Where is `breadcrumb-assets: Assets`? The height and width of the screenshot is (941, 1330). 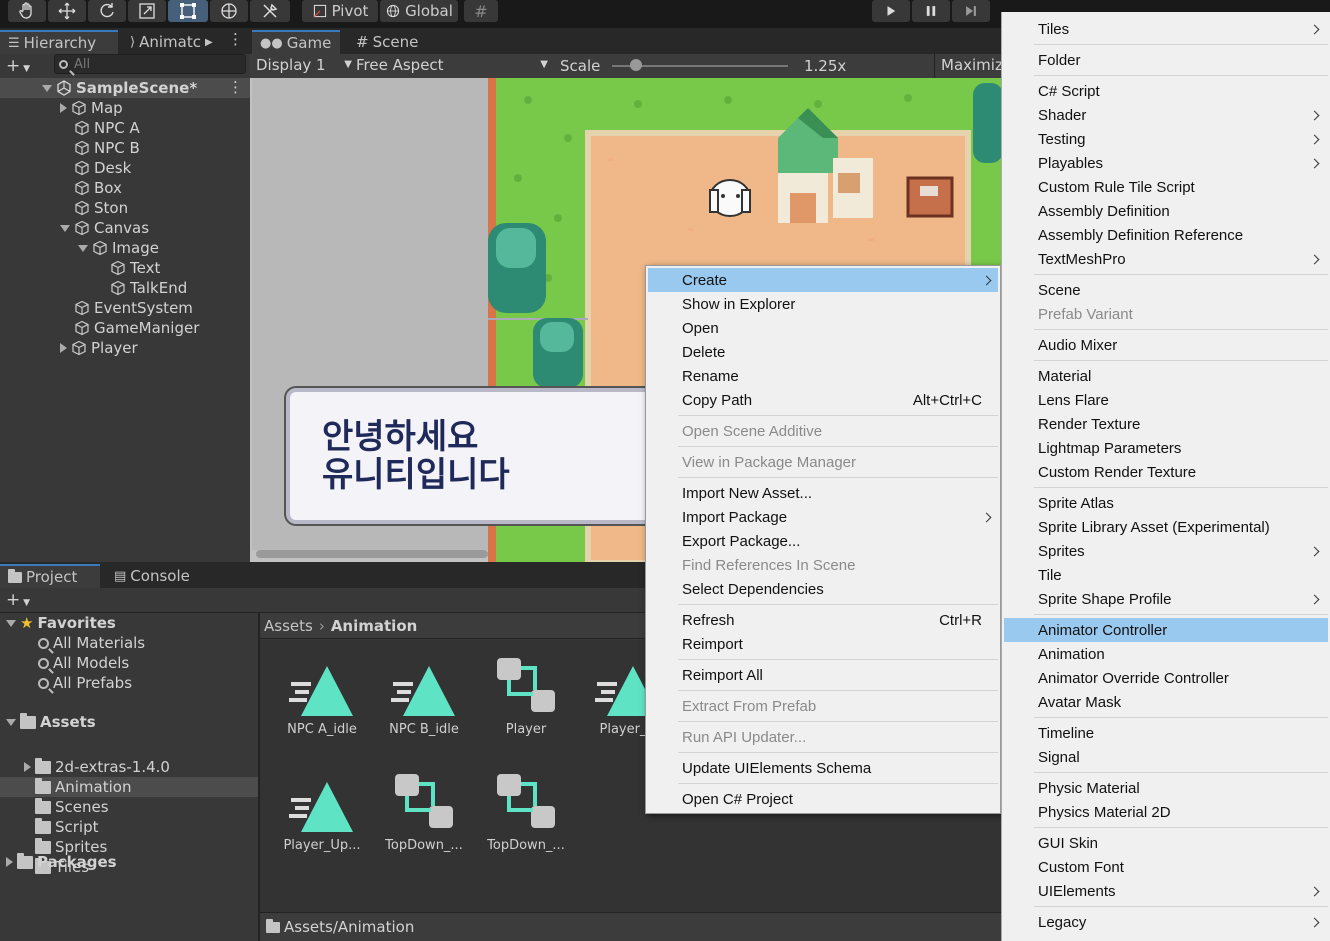 breadcrumb-assets: Assets is located at coordinates (288, 626).